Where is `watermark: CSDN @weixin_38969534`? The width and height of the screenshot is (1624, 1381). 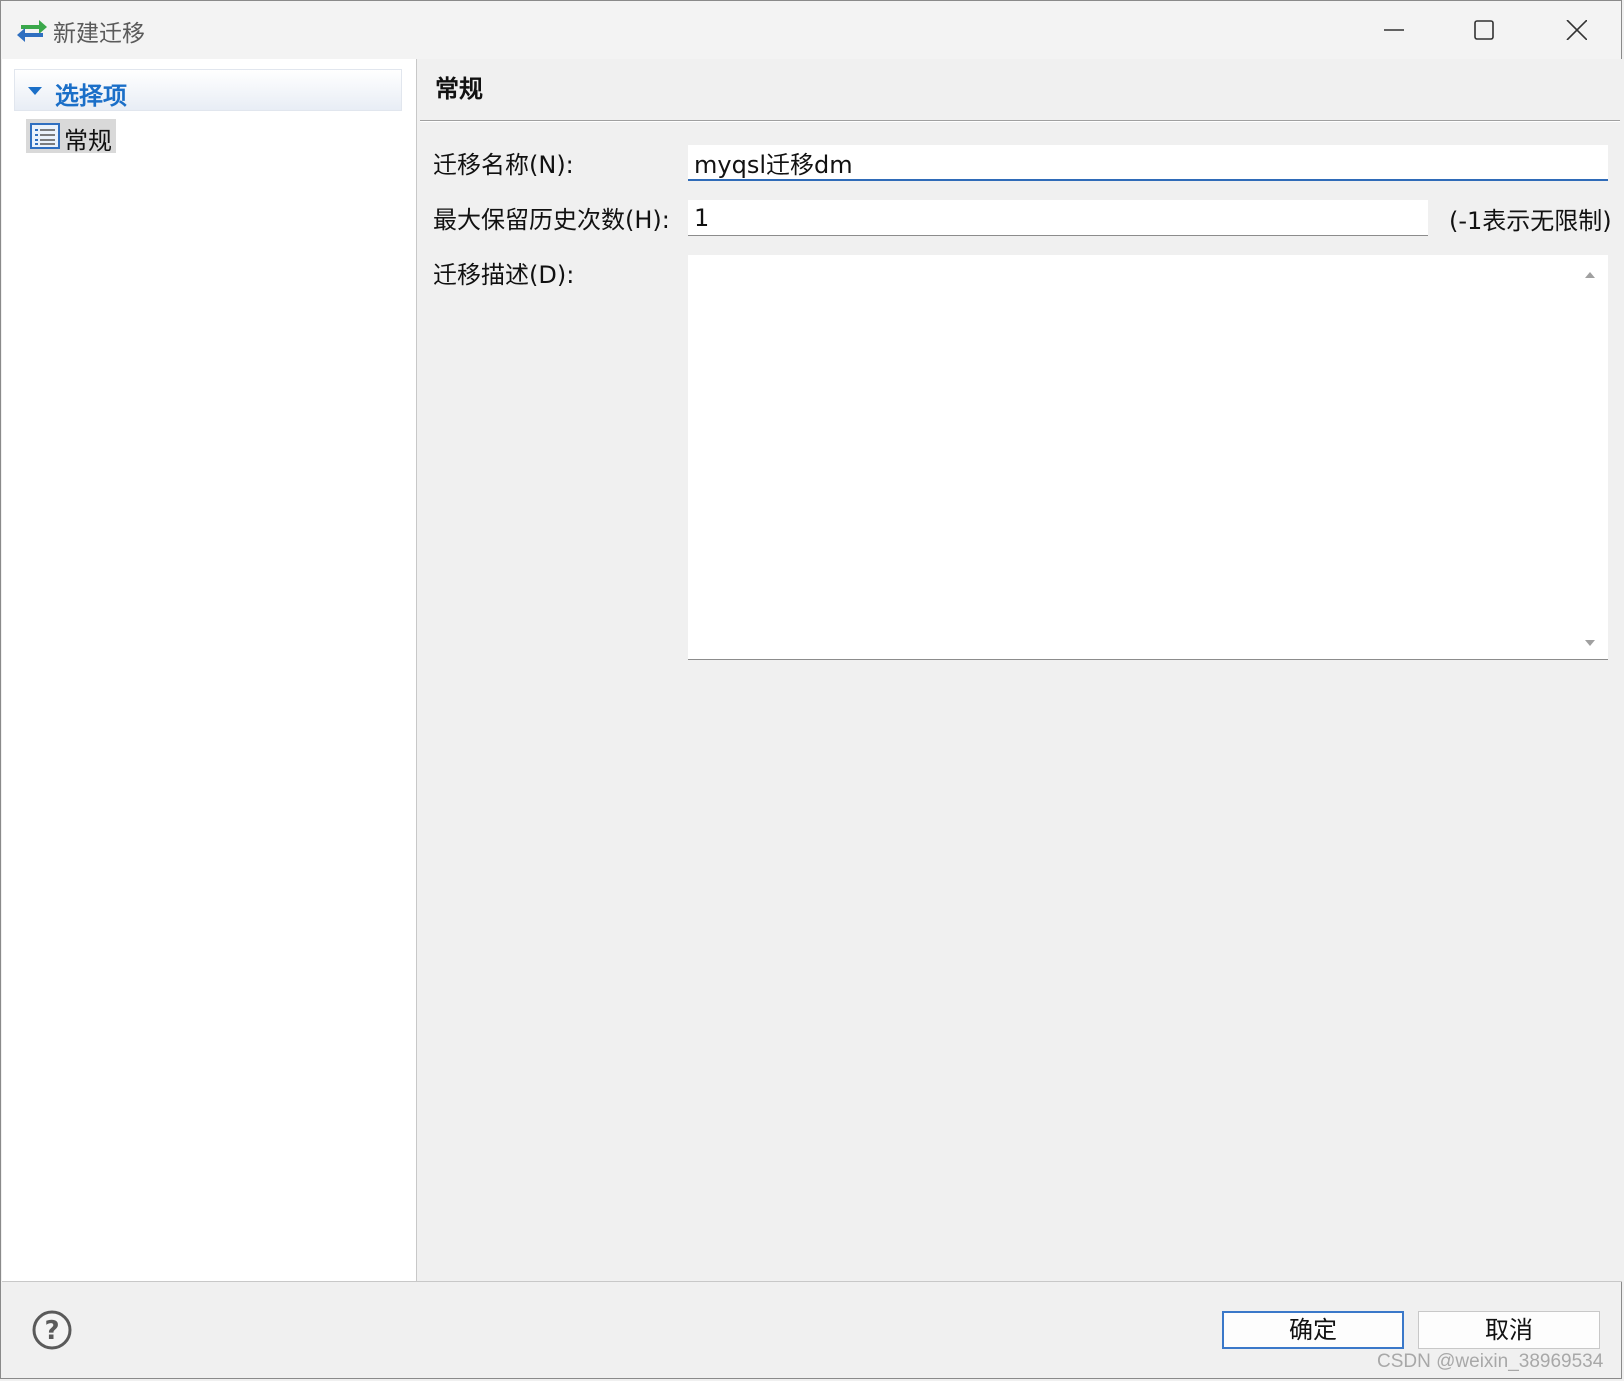
watermark: CSDN @weixin_38969534 is located at coordinates (1490, 1361).